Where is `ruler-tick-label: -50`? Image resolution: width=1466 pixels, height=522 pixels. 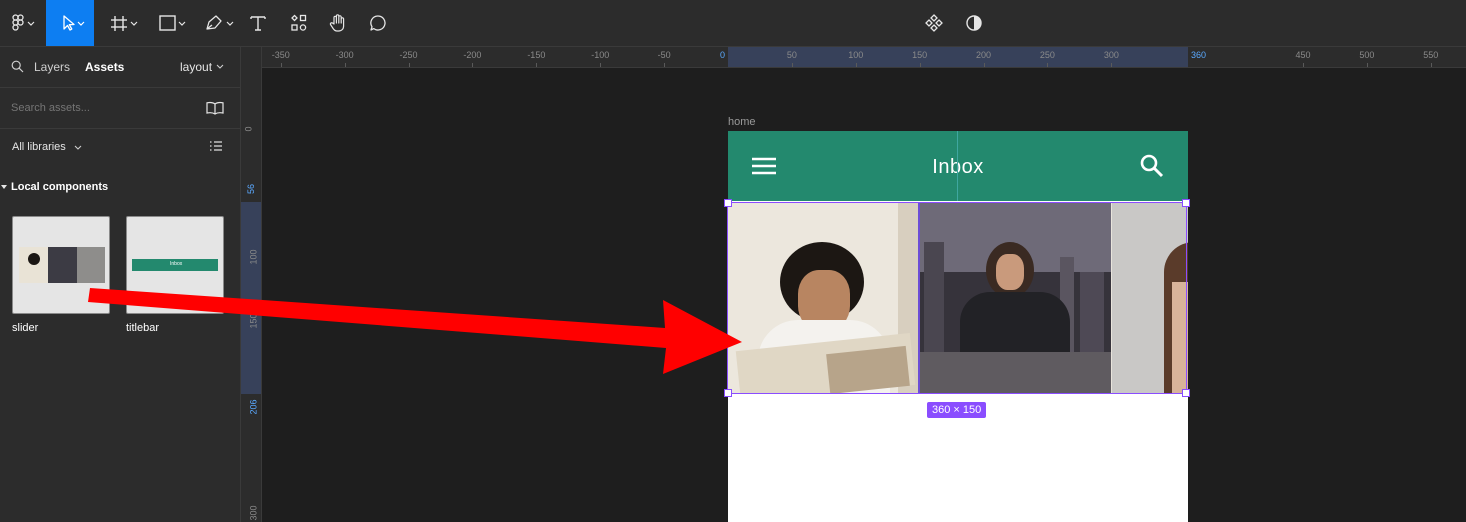 ruler-tick-label: -50 is located at coordinates (664, 55).